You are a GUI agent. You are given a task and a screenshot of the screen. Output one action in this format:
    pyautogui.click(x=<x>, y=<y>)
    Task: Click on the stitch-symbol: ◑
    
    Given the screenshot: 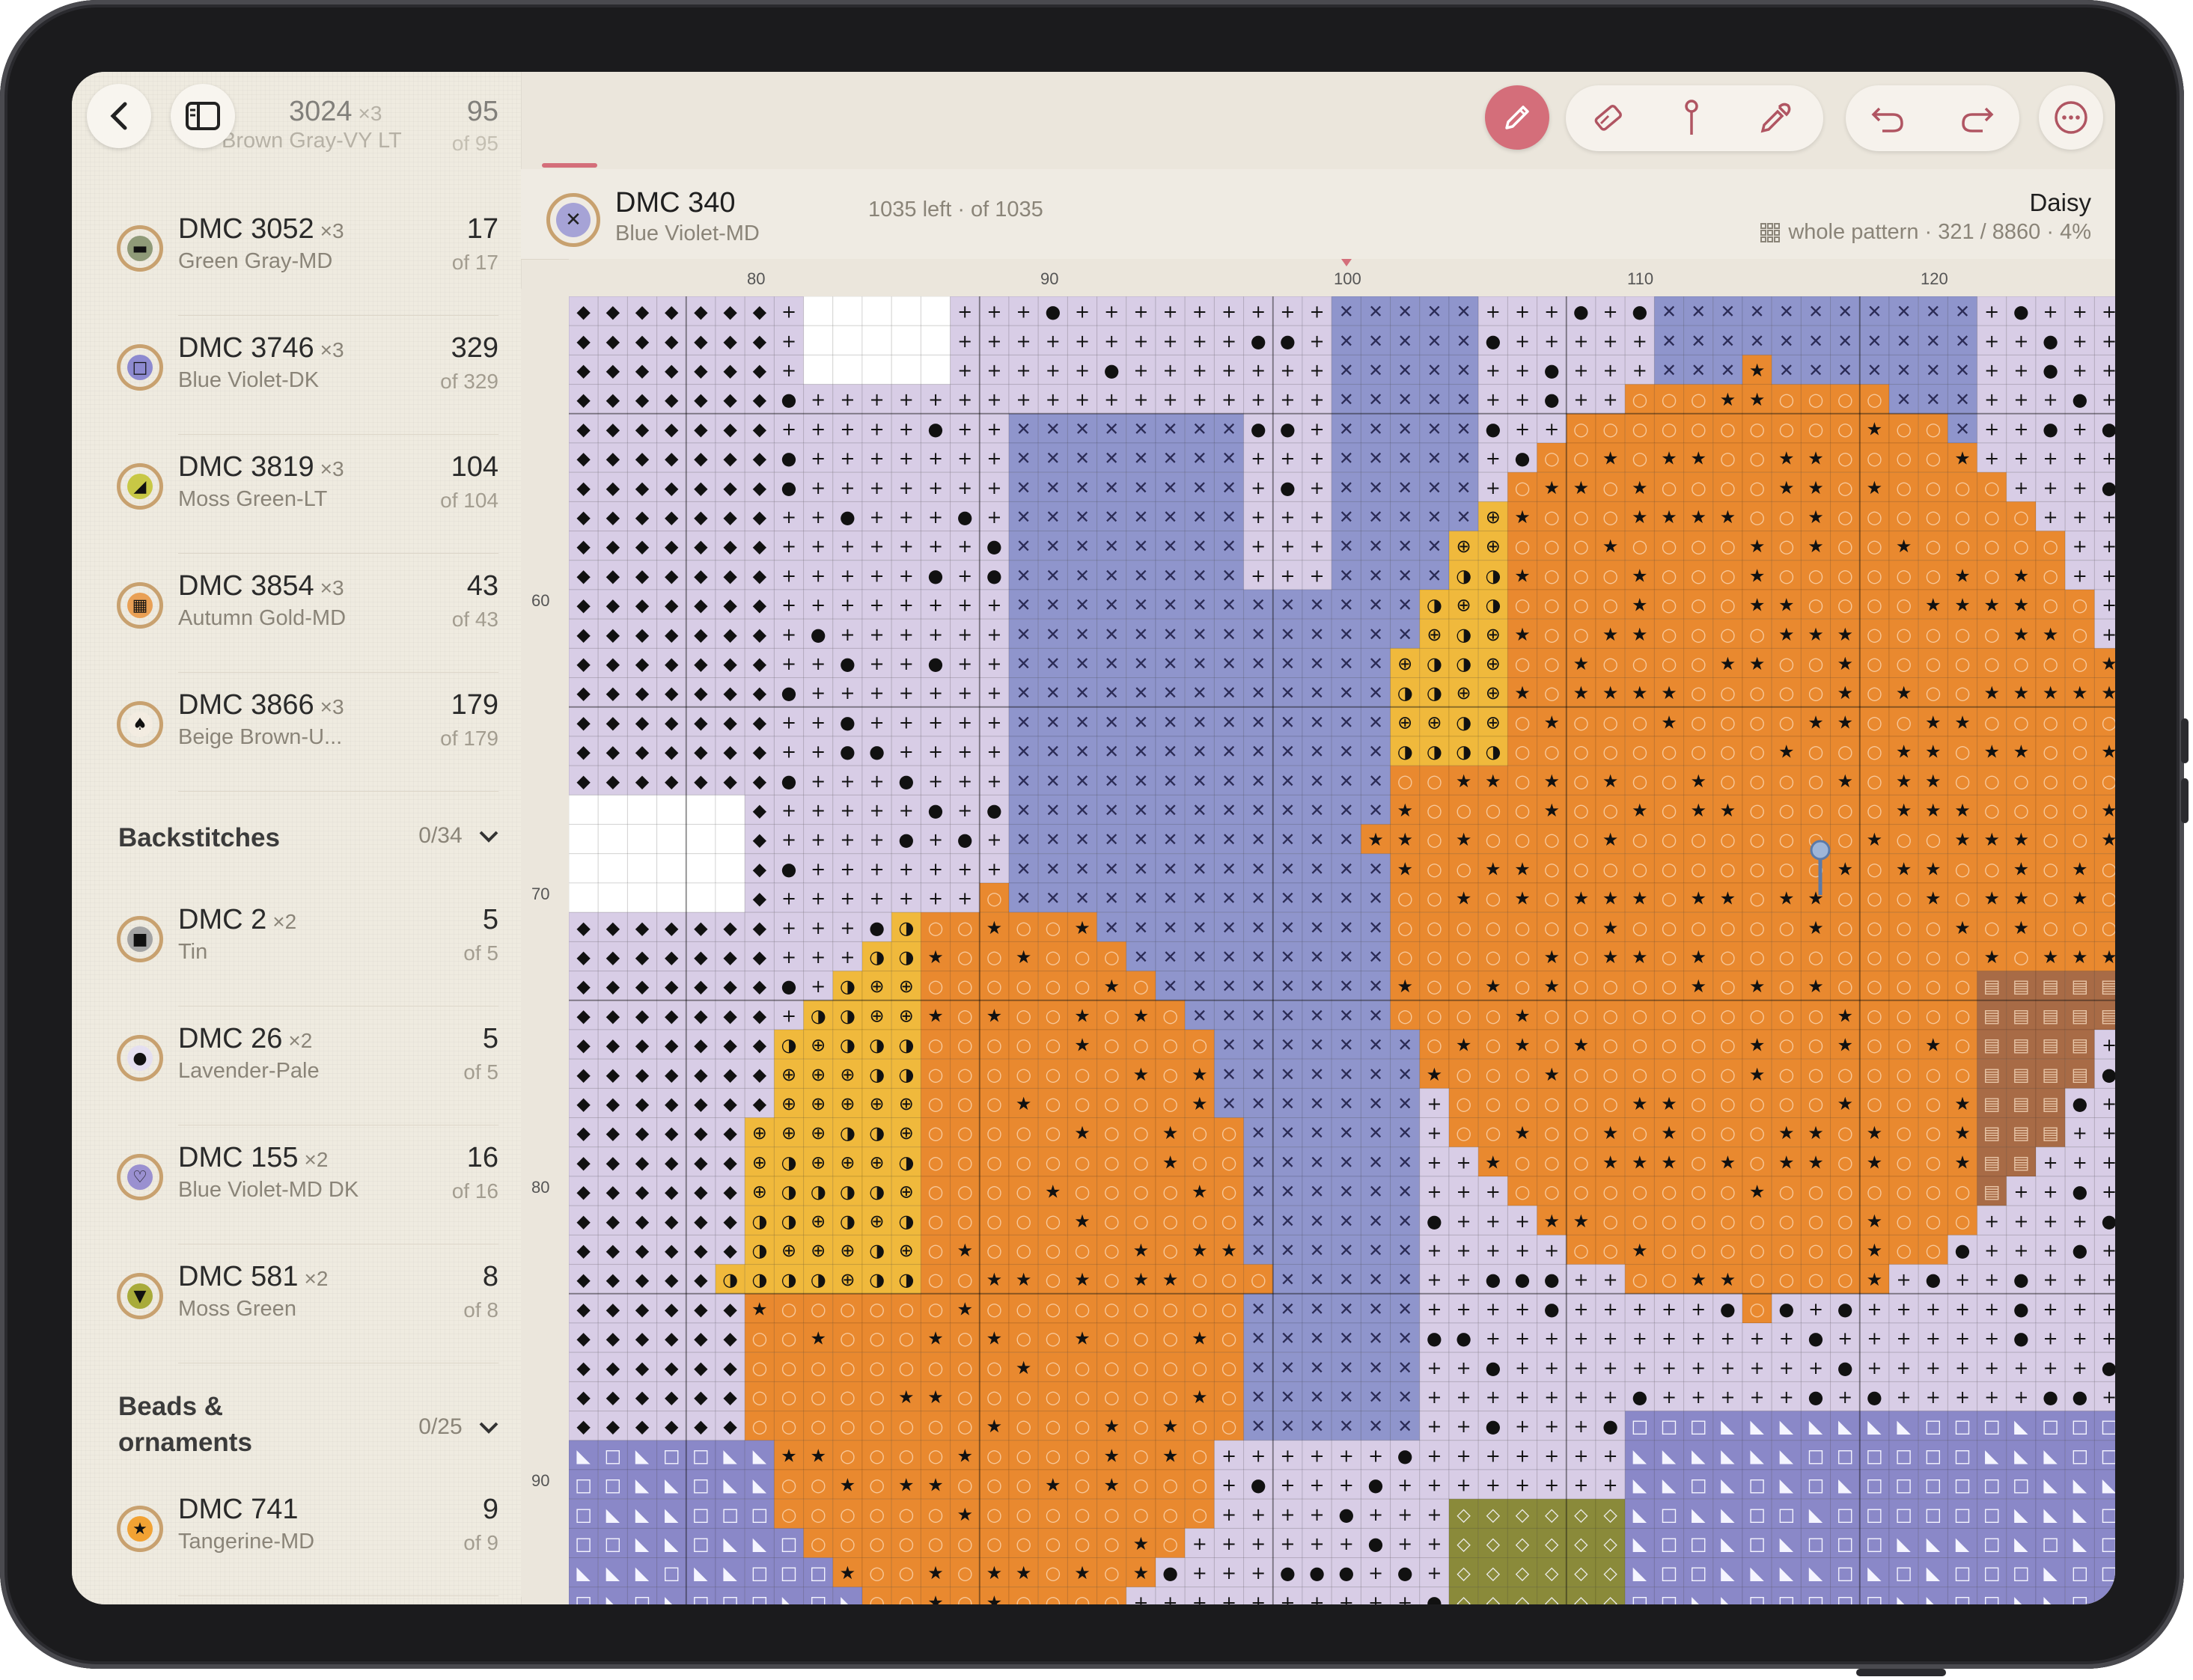 What is the action you would take?
    pyautogui.click(x=1434, y=752)
    